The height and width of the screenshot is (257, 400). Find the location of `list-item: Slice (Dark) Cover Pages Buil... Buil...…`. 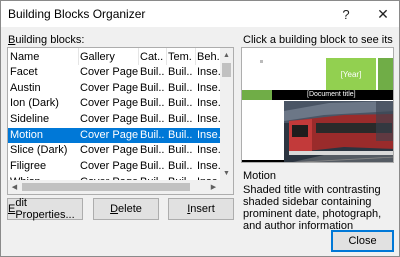

list-item: Slice (Dark) Cover Pages Buil... Buil...… is located at coordinates (114, 151).